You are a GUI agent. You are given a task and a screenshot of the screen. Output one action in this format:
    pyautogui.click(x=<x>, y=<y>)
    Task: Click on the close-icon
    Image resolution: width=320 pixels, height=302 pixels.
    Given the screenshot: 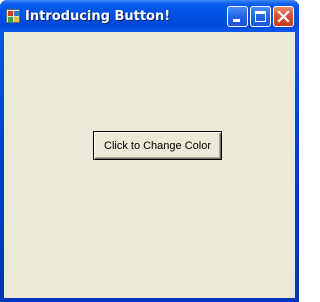 What is the action you would take?
    pyautogui.click(x=283, y=16)
    